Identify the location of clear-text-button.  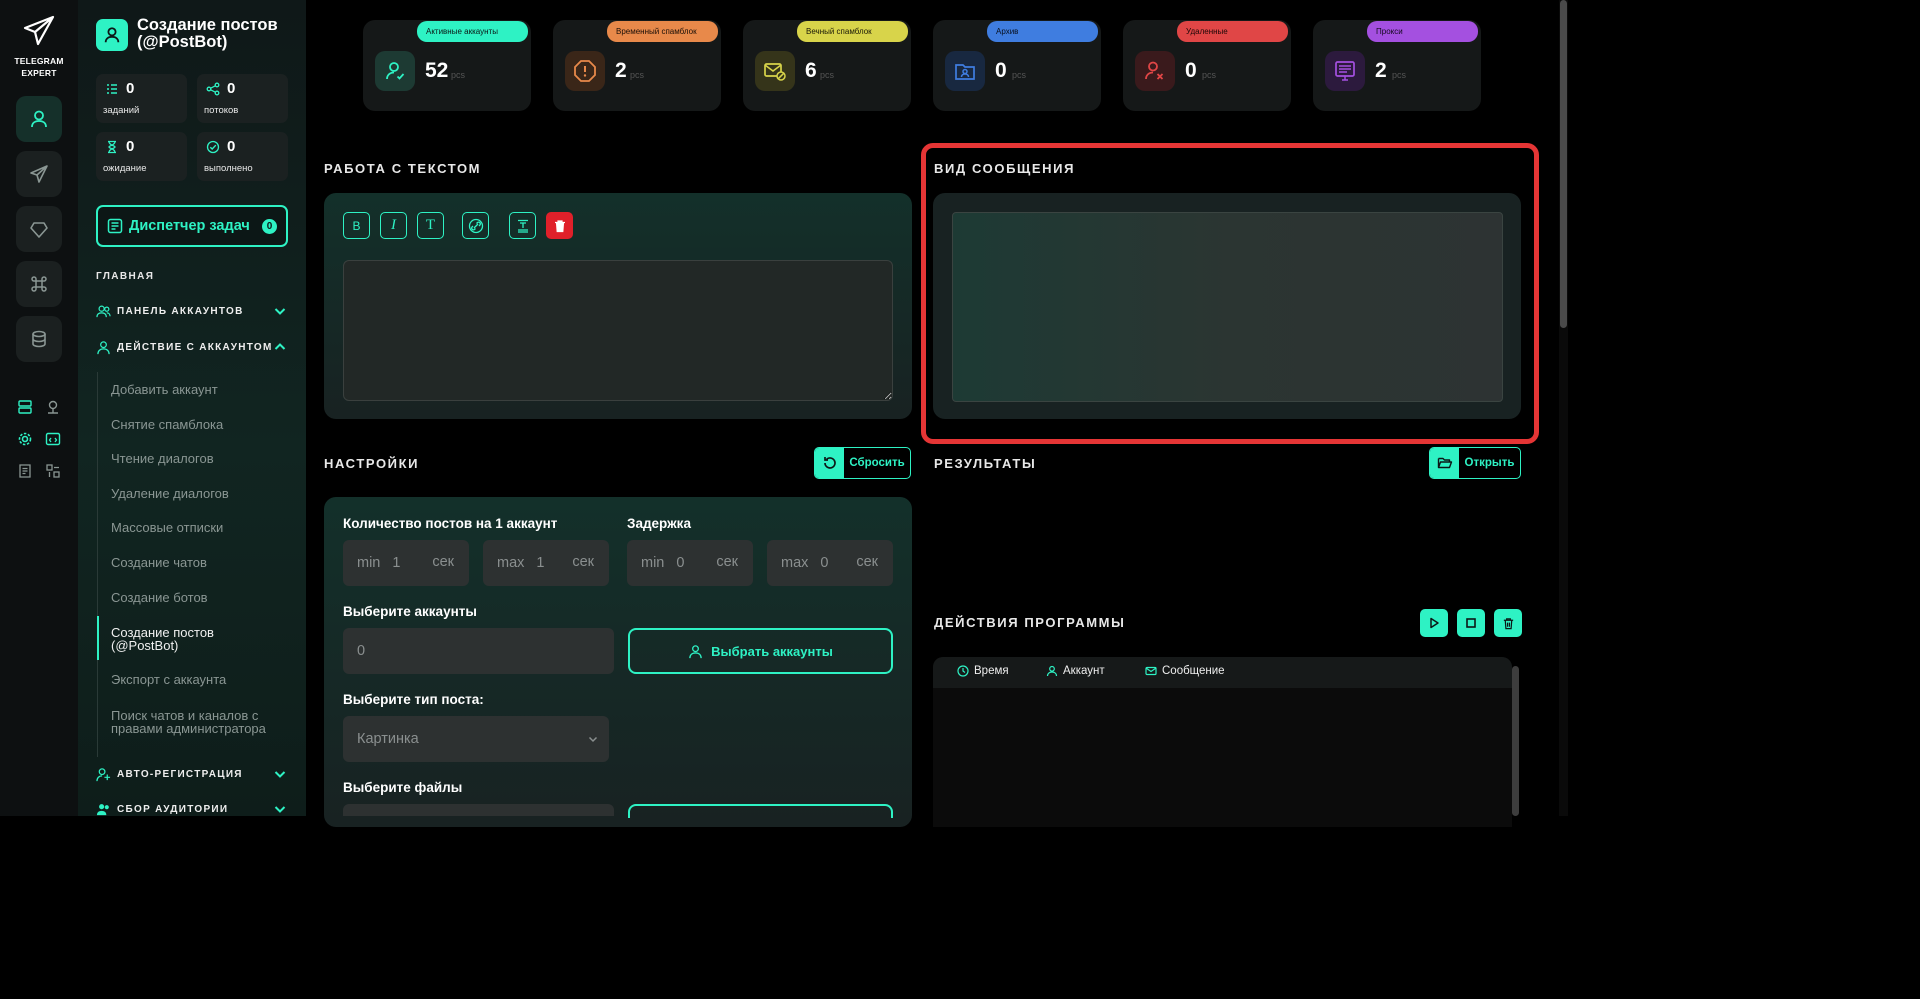
(559, 225).